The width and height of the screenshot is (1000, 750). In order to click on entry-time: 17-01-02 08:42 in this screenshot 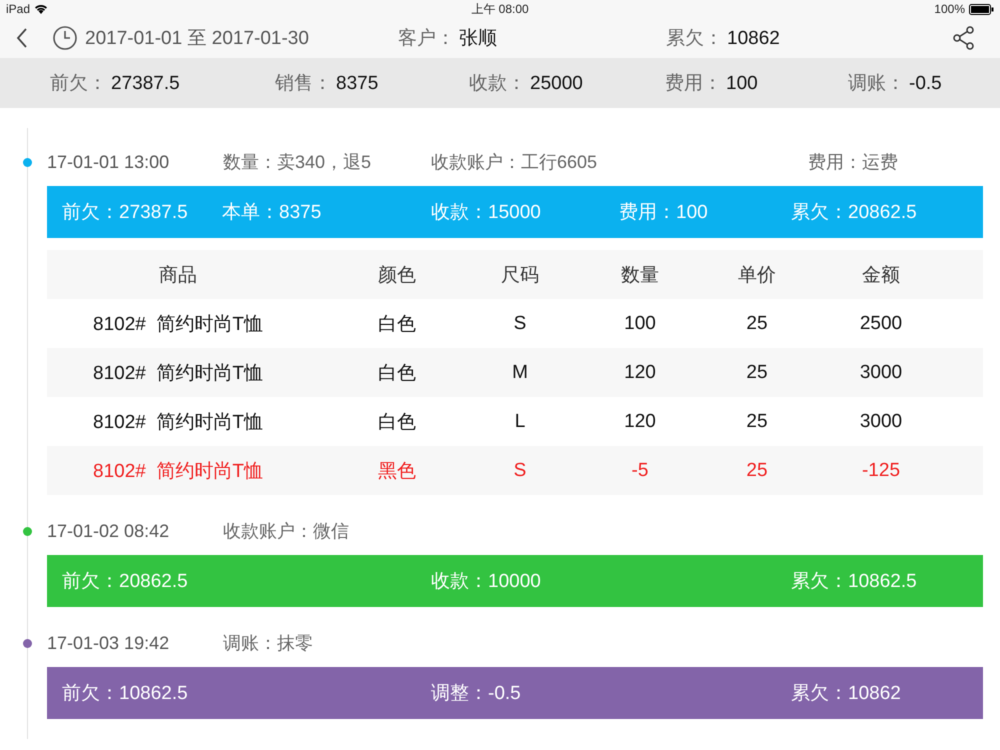, I will do `click(108, 531)`.